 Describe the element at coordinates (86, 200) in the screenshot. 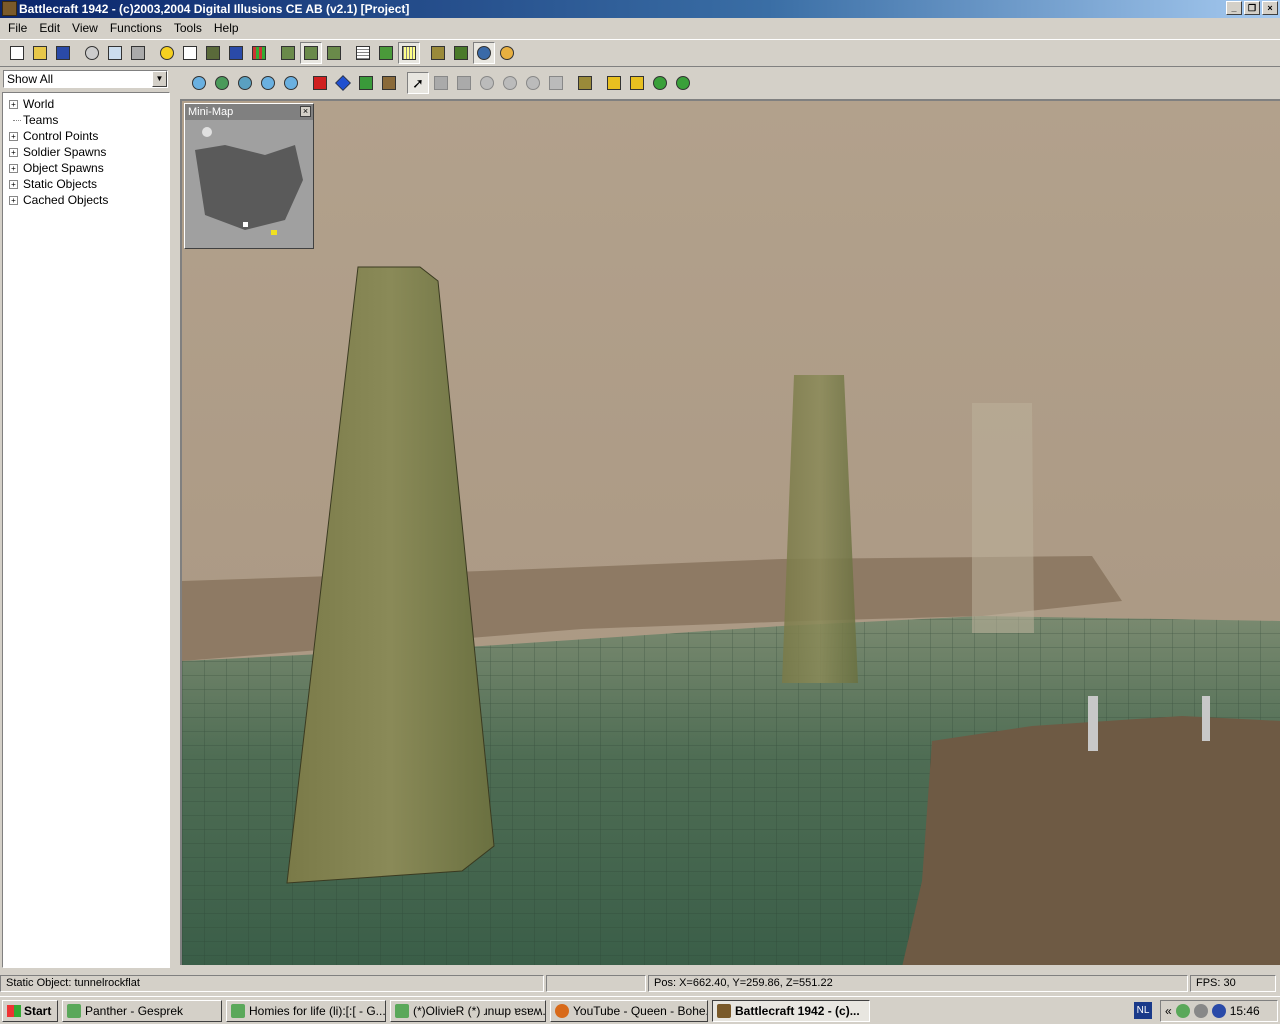

I see `tree-item-cached-objects: + Cached Objects` at that location.